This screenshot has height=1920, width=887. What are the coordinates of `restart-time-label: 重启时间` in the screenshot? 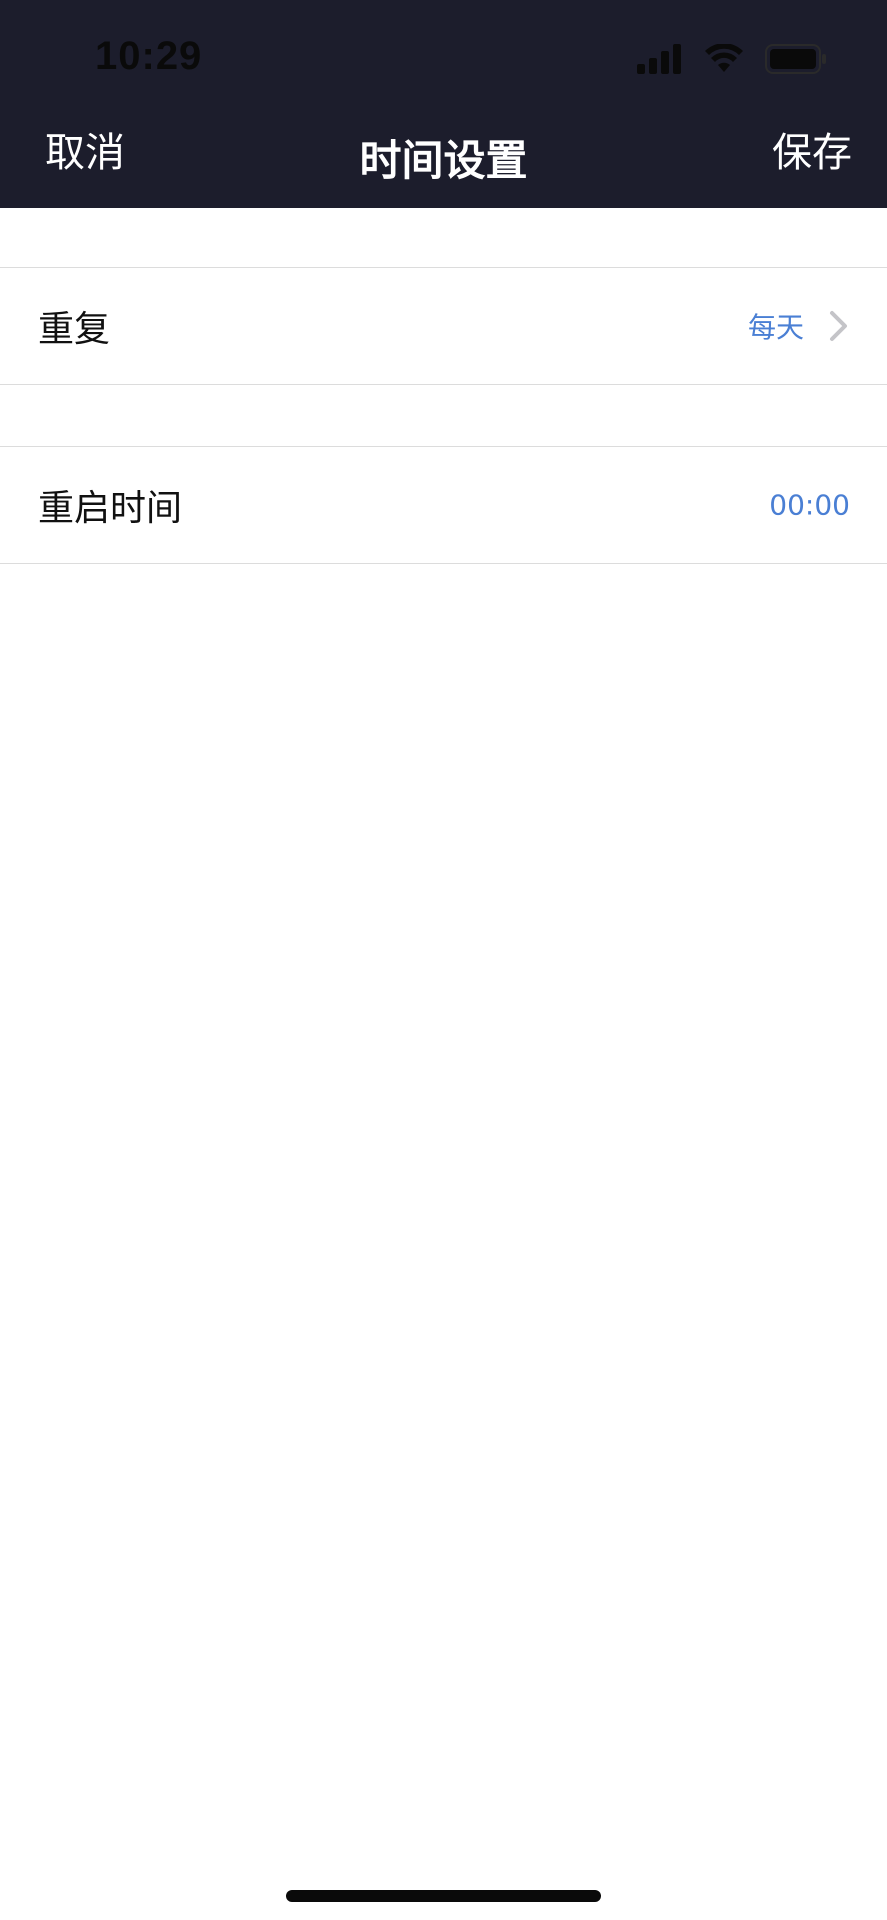 It's located at (110, 508).